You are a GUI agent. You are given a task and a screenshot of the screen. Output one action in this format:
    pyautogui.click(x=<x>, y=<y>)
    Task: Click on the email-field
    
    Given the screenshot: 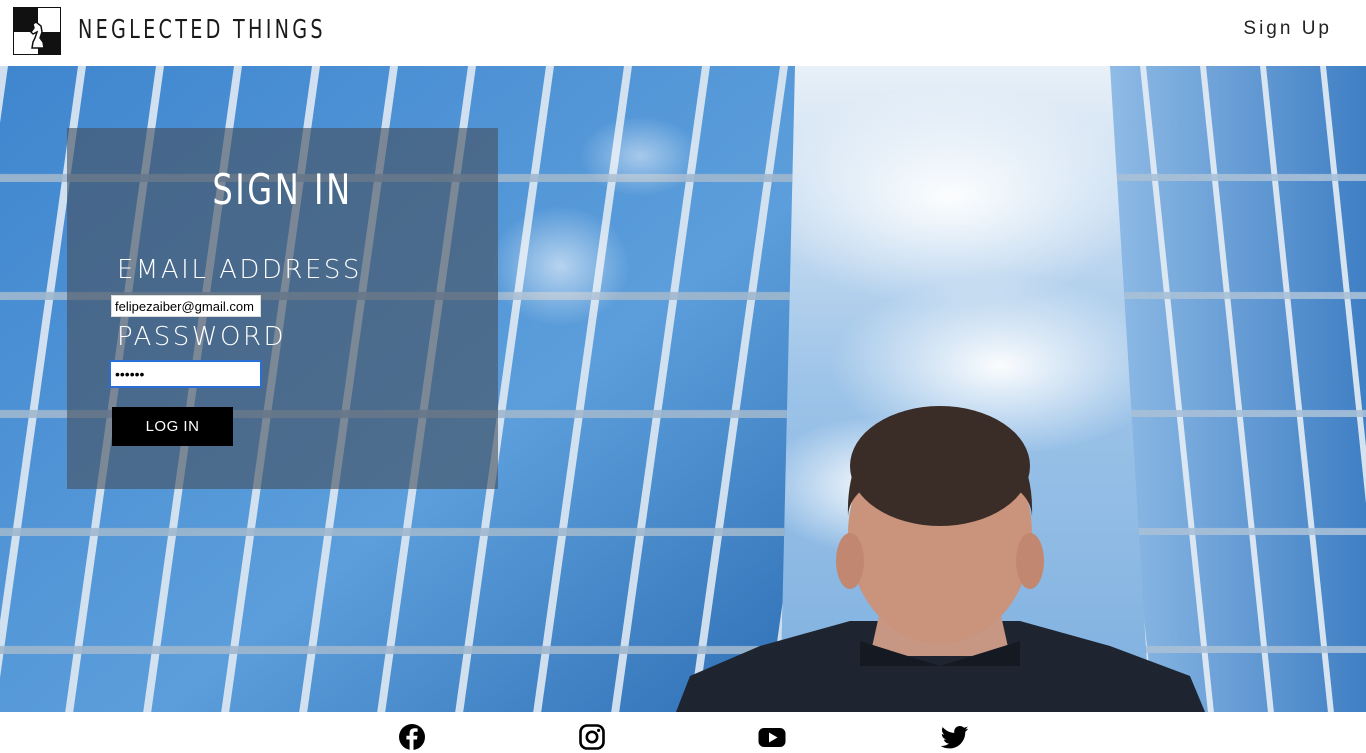 What is the action you would take?
    pyautogui.click(x=186, y=306)
    